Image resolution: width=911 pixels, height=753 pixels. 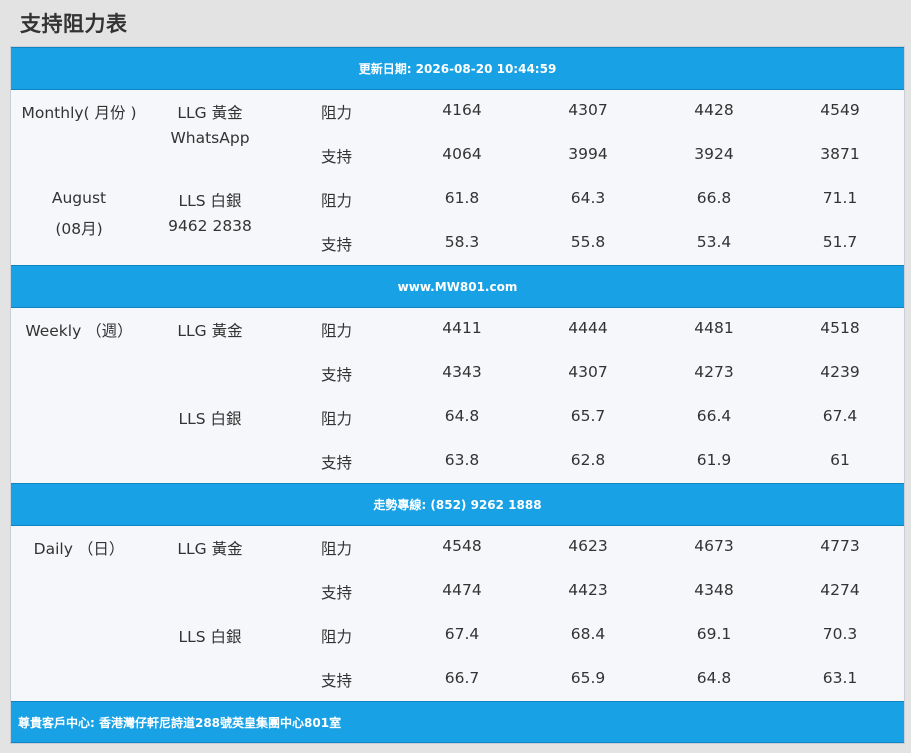 I want to click on period-label-daily: Daily （日）, so click(x=79, y=549).